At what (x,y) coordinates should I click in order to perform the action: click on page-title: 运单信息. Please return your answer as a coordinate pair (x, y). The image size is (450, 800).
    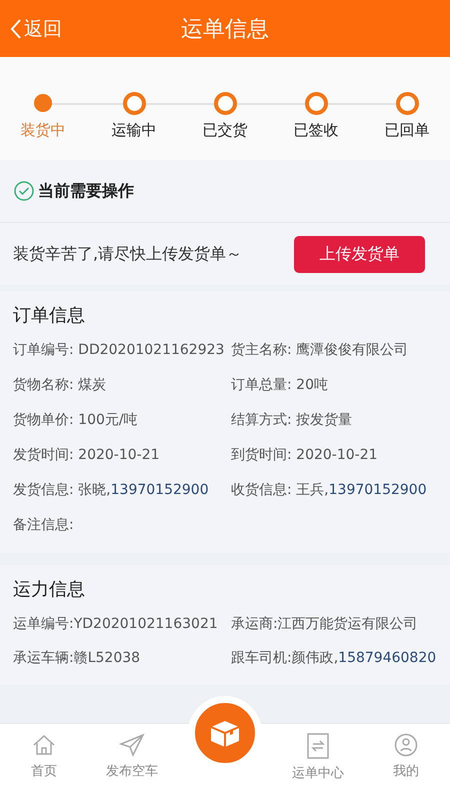
    Looking at the image, I should click on (225, 29).